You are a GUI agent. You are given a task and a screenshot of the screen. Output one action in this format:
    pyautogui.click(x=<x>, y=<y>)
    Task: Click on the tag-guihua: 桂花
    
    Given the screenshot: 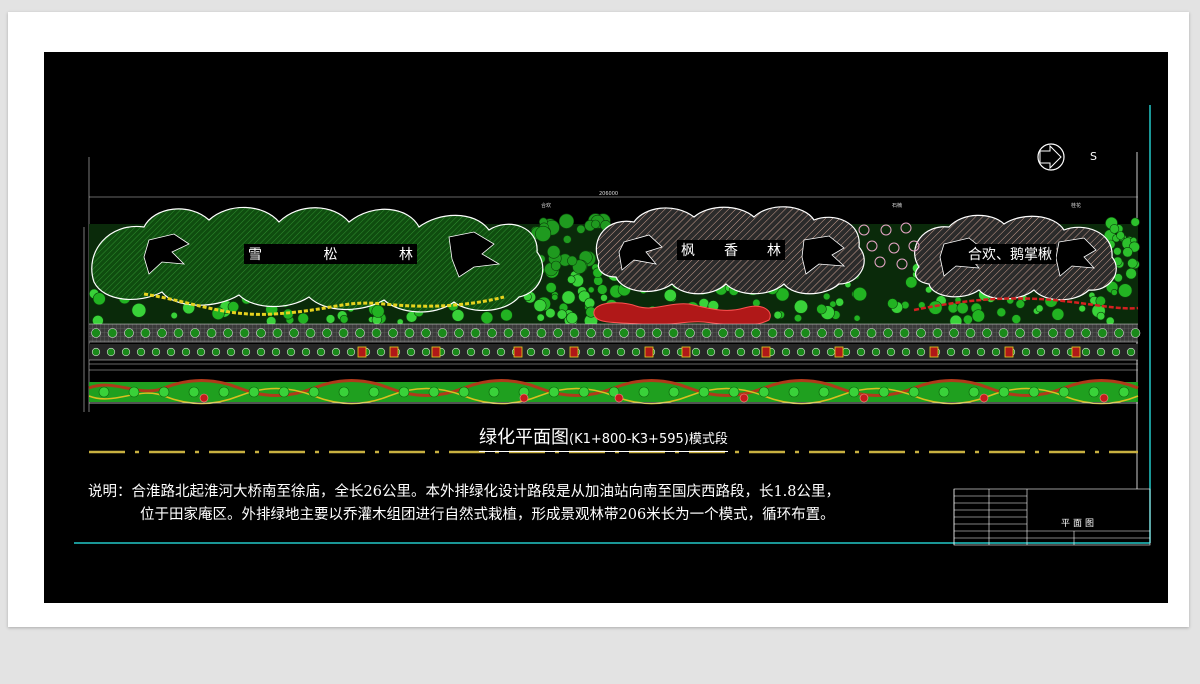 What is the action you would take?
    pyautogui.click(x=1076, y=206)
    